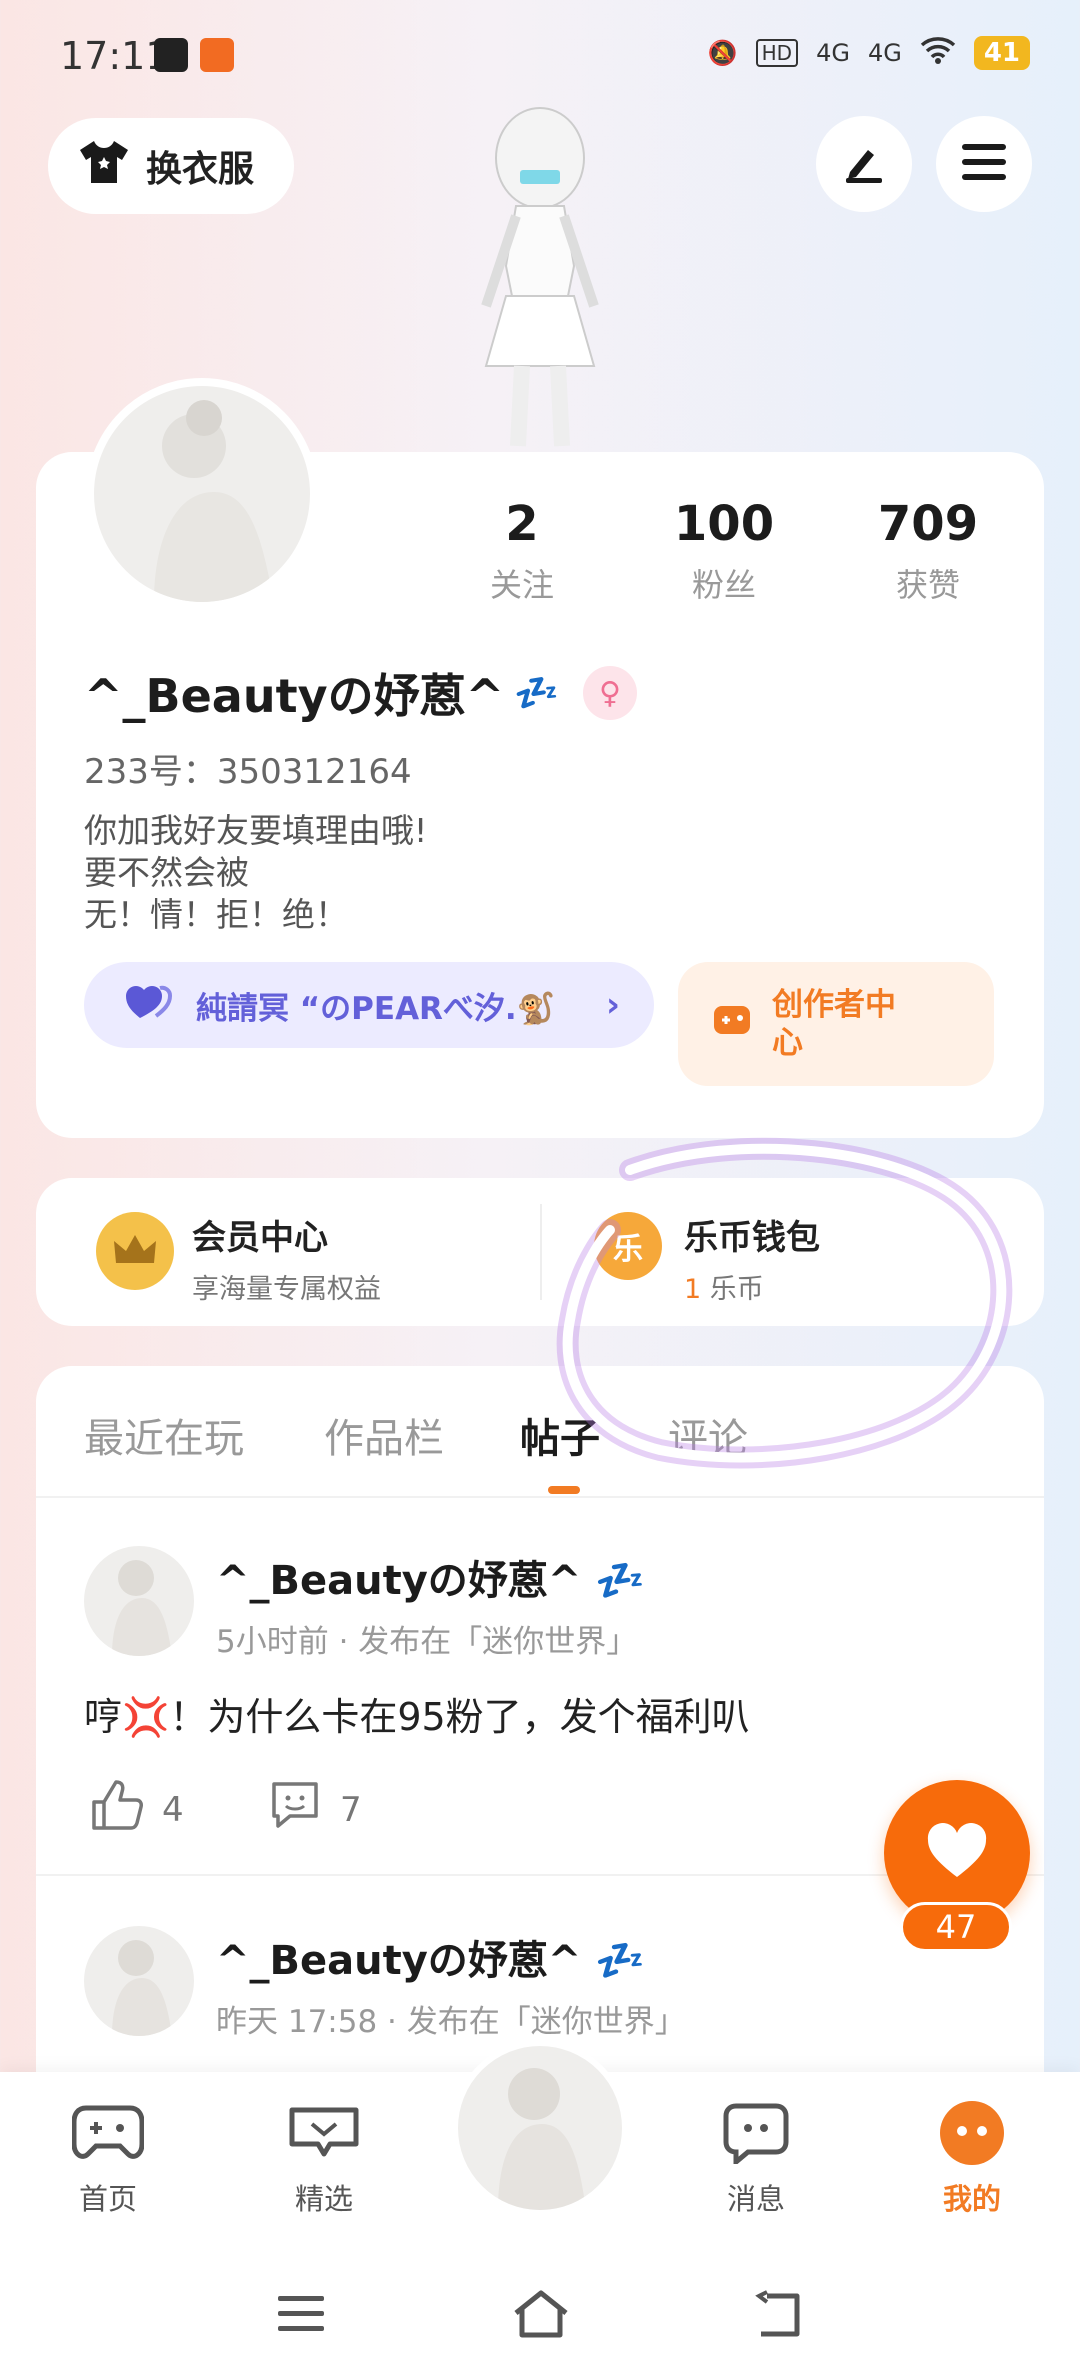 Image resolution: width=1080 pixels, height=2376 pixels. What do you see at coordinates (324, 2133) in the screenshot?
I see `heart-chat-icon` at bounding box center [324, 2133].